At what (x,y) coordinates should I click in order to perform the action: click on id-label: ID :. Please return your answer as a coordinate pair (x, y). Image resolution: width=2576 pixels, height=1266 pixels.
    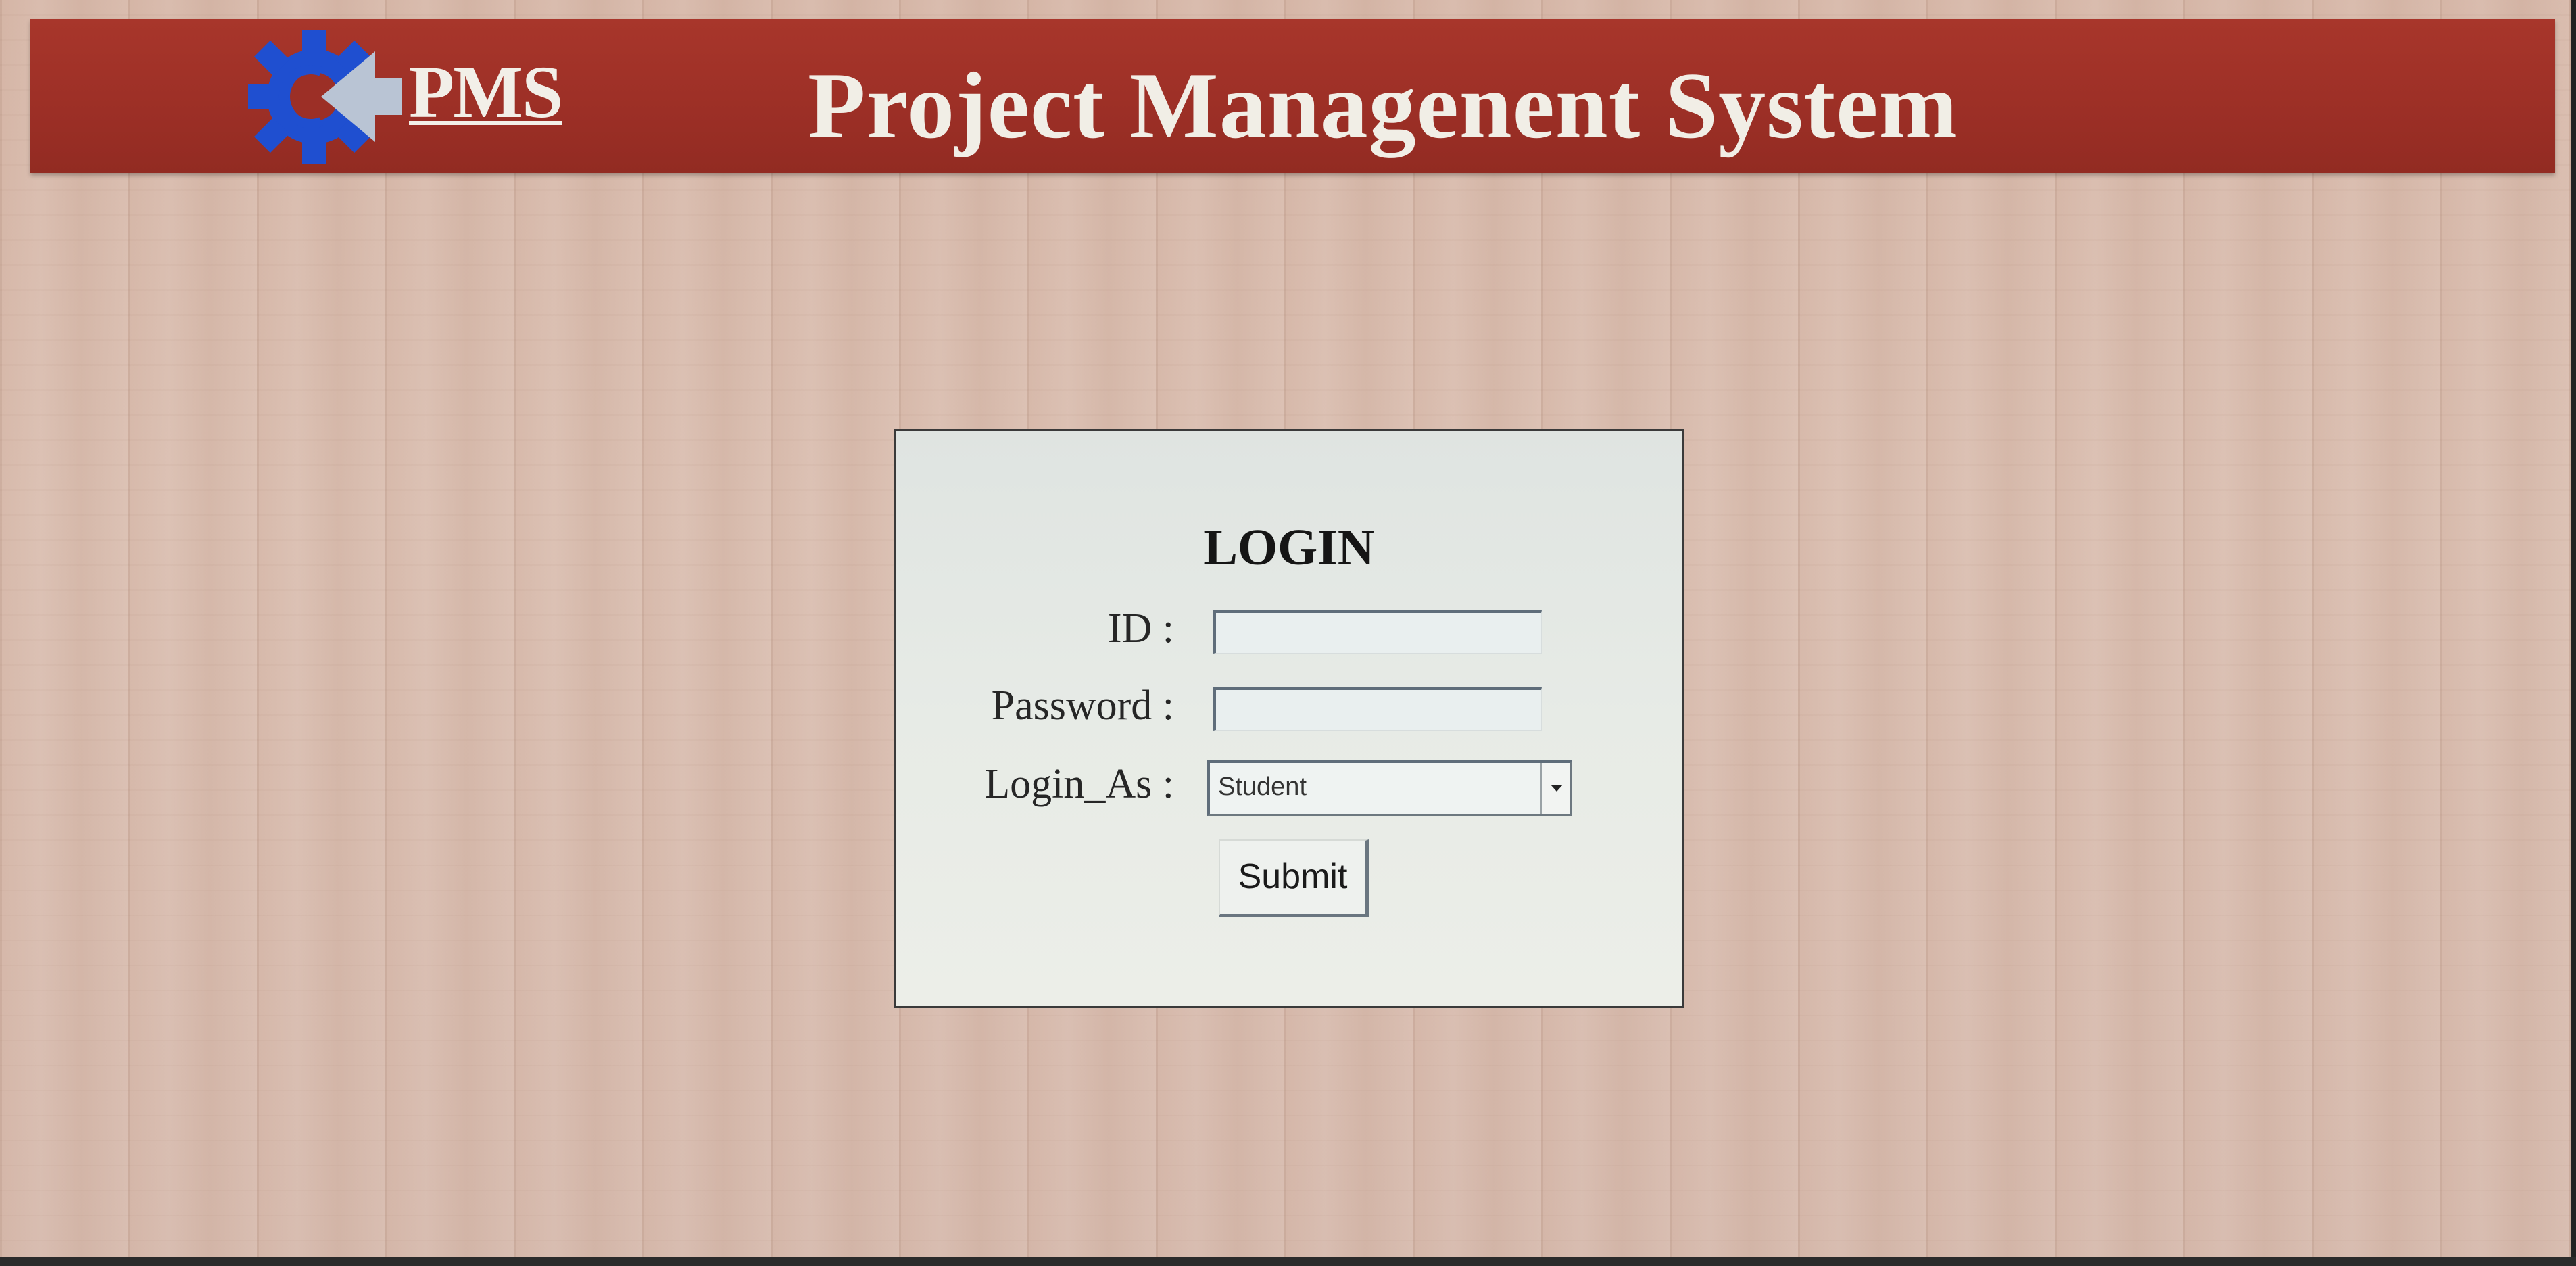
    Looking at the image, I should click on (1140, 629).